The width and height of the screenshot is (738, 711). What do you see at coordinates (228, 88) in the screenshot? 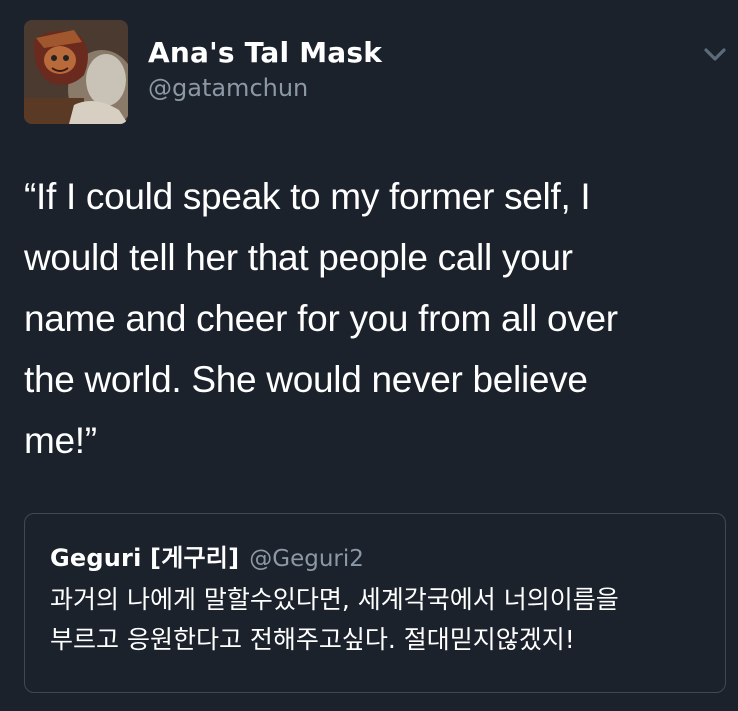
I see `author-handle: @gatamchun` at bounding box center [228, 88].